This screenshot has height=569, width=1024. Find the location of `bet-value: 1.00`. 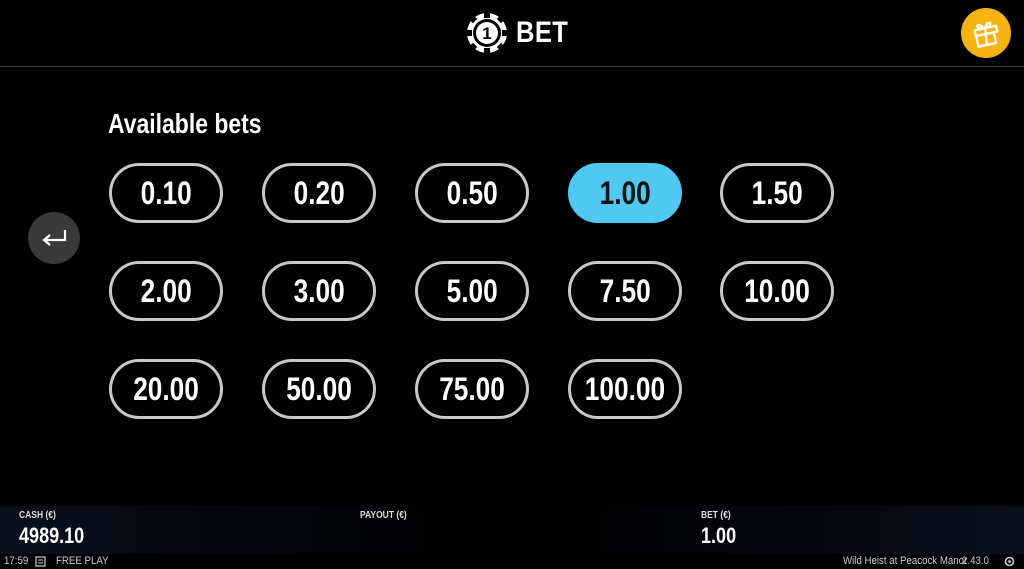

bet-value: 1.00 is located at coordinates (719, 535).